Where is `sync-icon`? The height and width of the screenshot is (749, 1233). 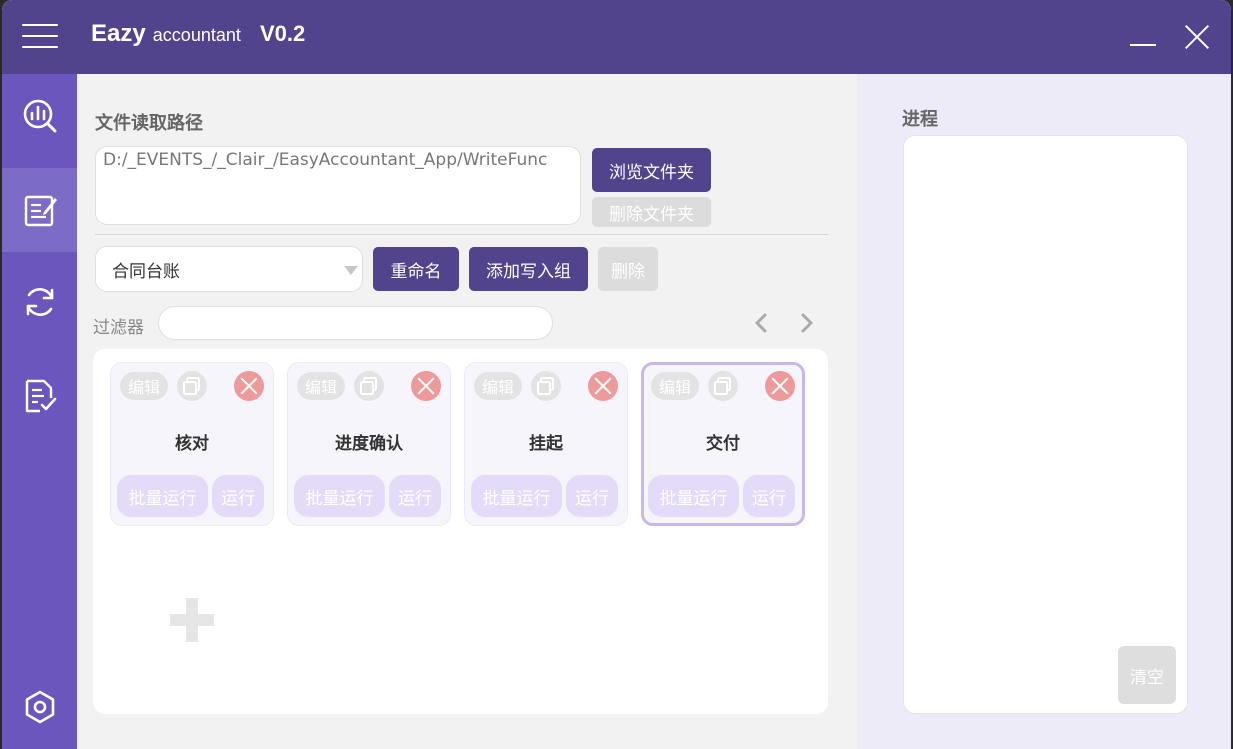
sync-icon is located at coordinates (39, 302).